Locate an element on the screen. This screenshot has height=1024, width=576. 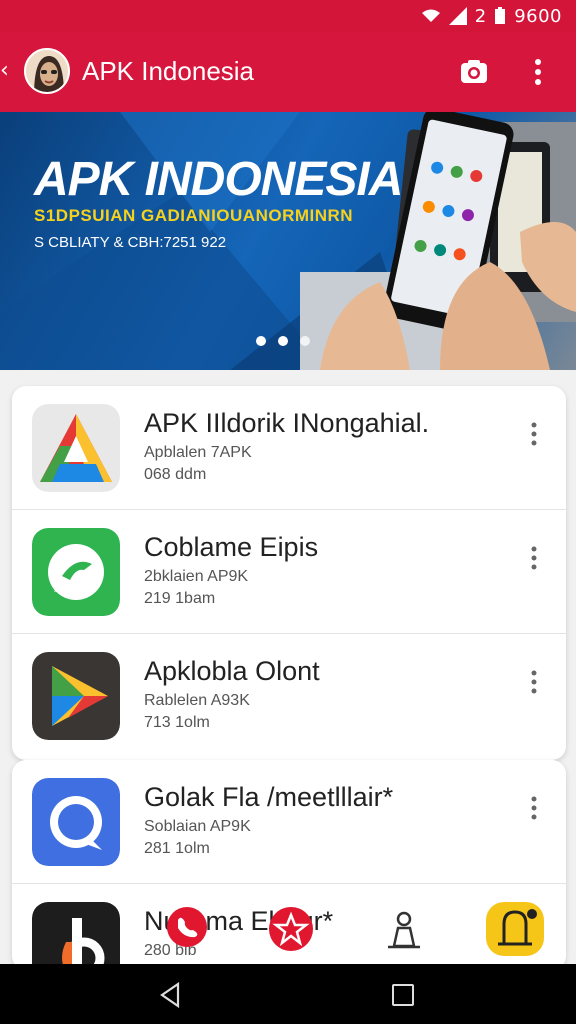
app-name: APK IIldorik INongahial. is located at coordinates (287, 423).